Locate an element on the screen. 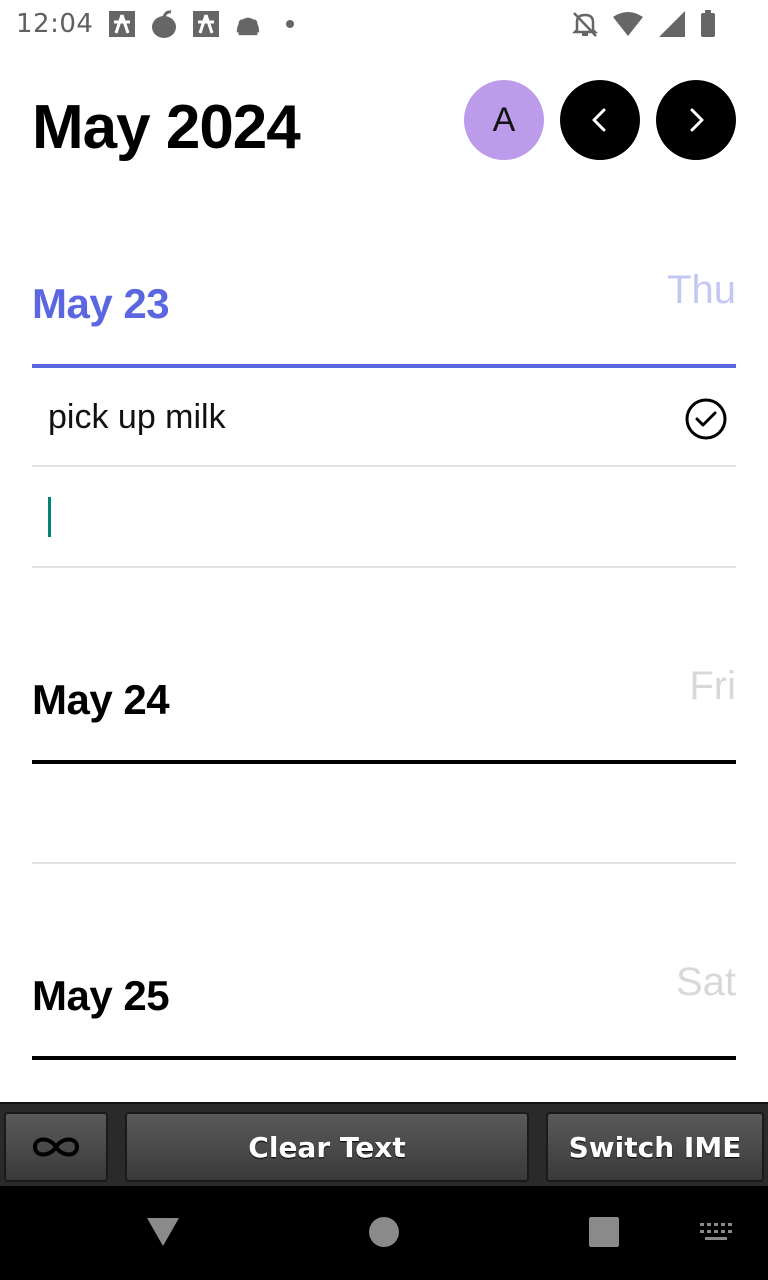 Image resolution: width=768 pixels, height=1280 pixels. chevron-left-icon is located at coordinates (599, 120).